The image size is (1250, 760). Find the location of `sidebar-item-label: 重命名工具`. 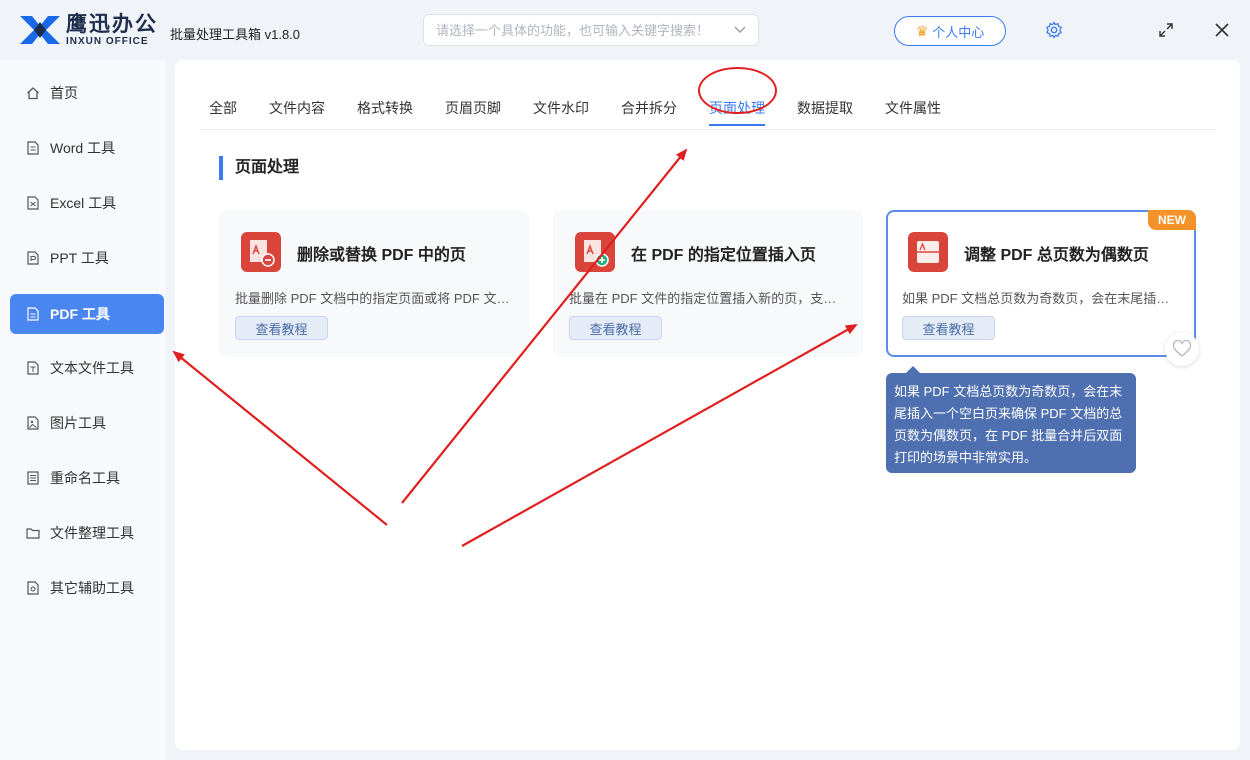

sidebar-item-label: 重命名工具 is located at coordinates (85, 478).